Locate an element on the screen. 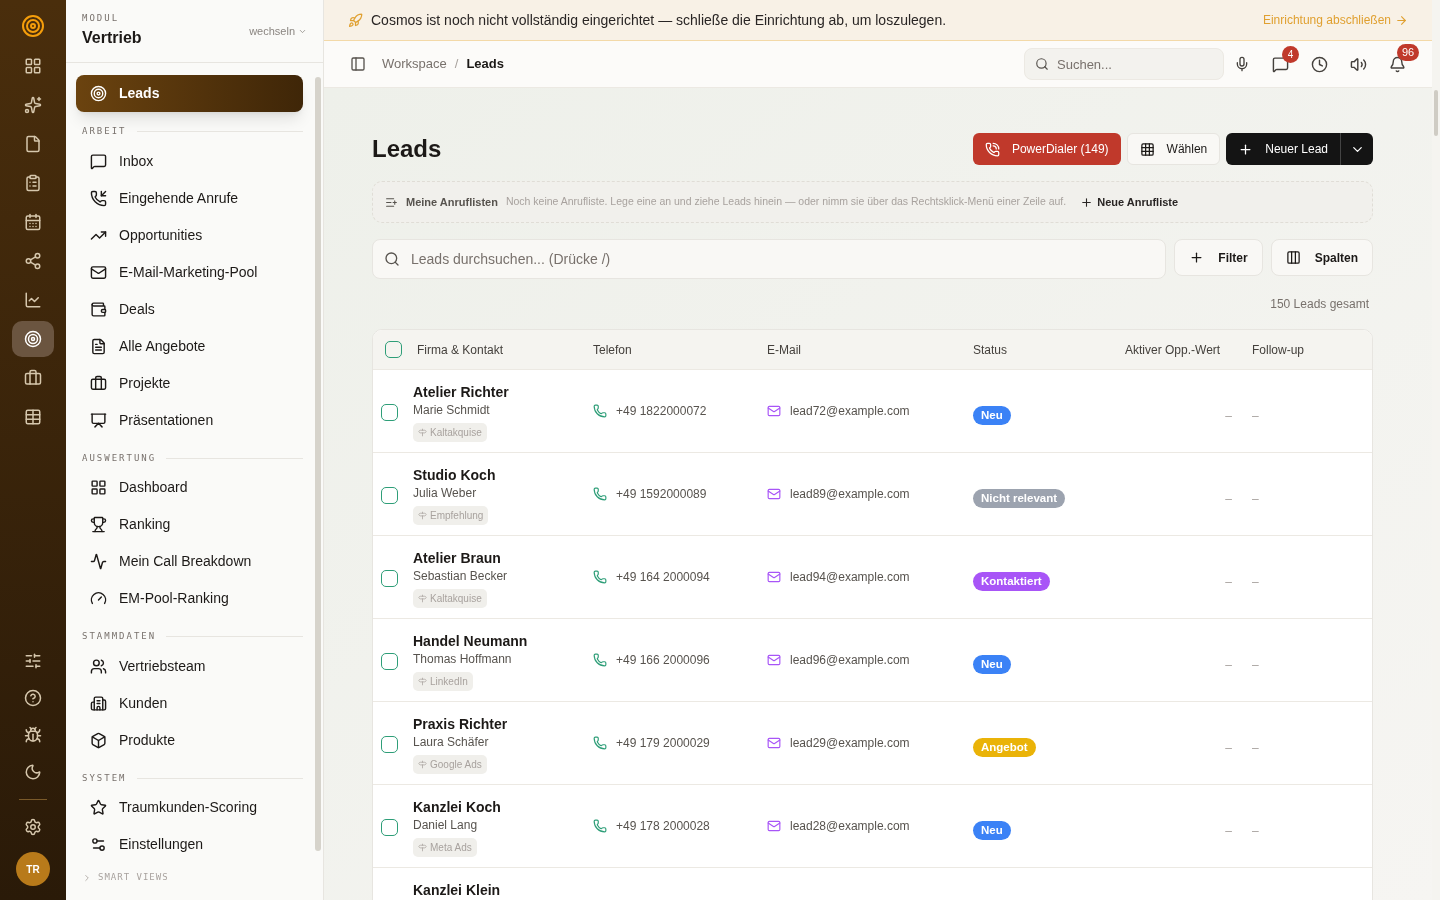 This screenshot has height=900, width=1440. company-name: Atelier Braun is located at coordinates (457, 558).